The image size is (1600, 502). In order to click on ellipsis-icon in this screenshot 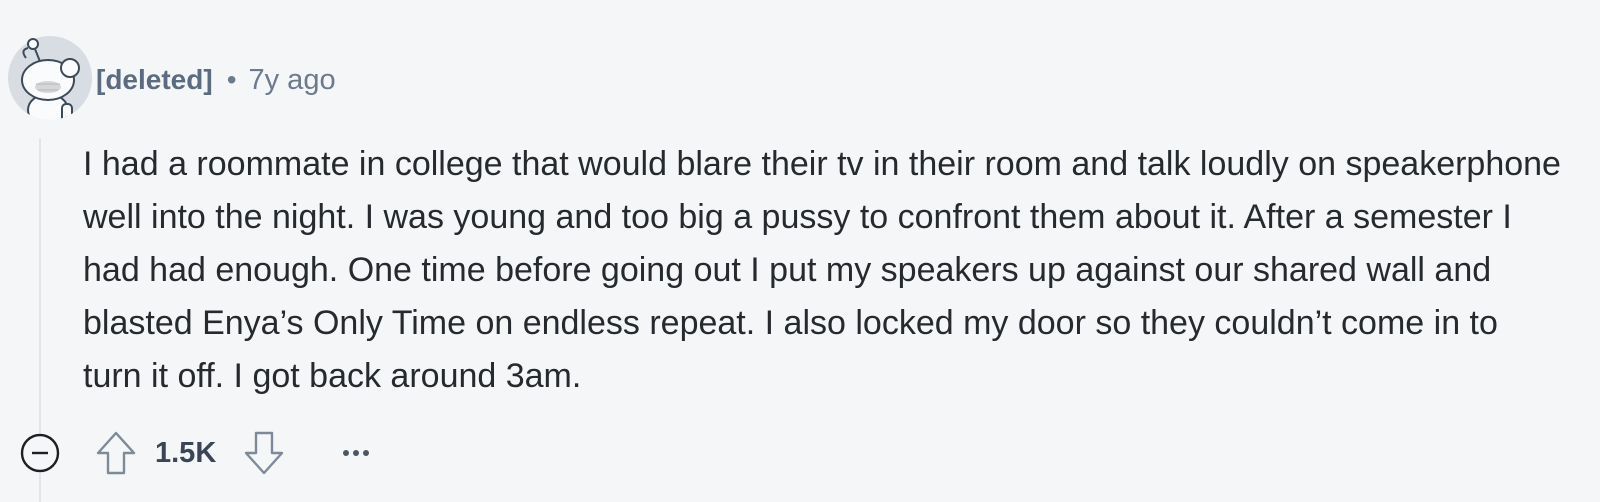, I will do `click(356, 453)`.